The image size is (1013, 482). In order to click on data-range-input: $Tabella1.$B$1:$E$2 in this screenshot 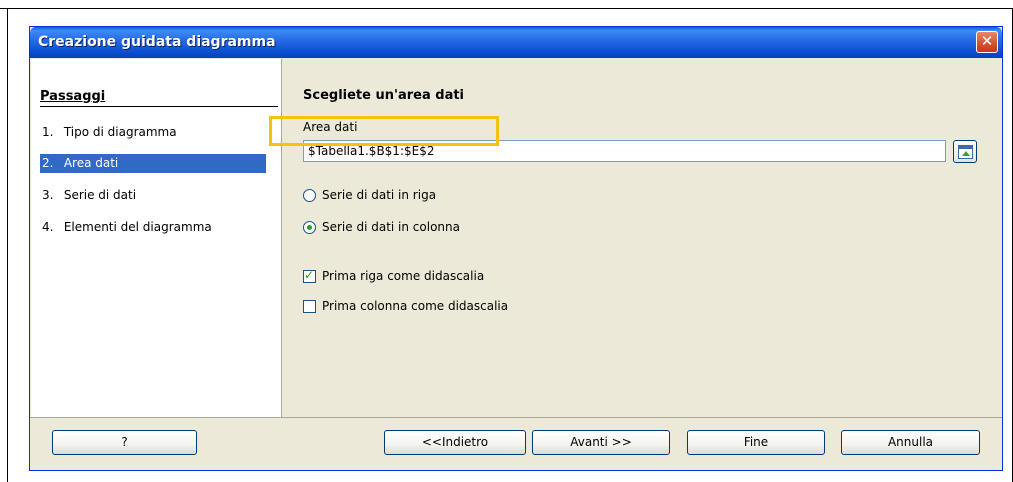, I will do `click(624, 151)`.